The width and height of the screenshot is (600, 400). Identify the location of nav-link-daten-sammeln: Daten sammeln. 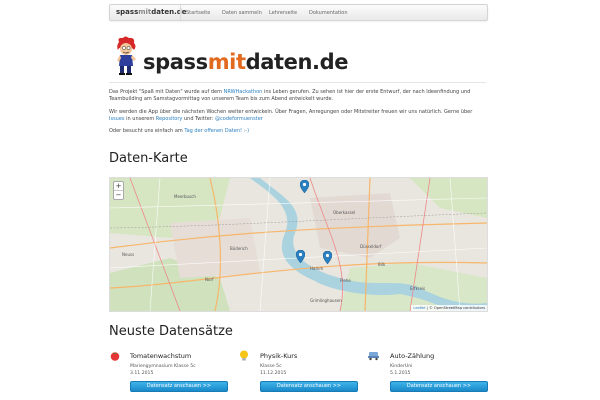
(242, 13).